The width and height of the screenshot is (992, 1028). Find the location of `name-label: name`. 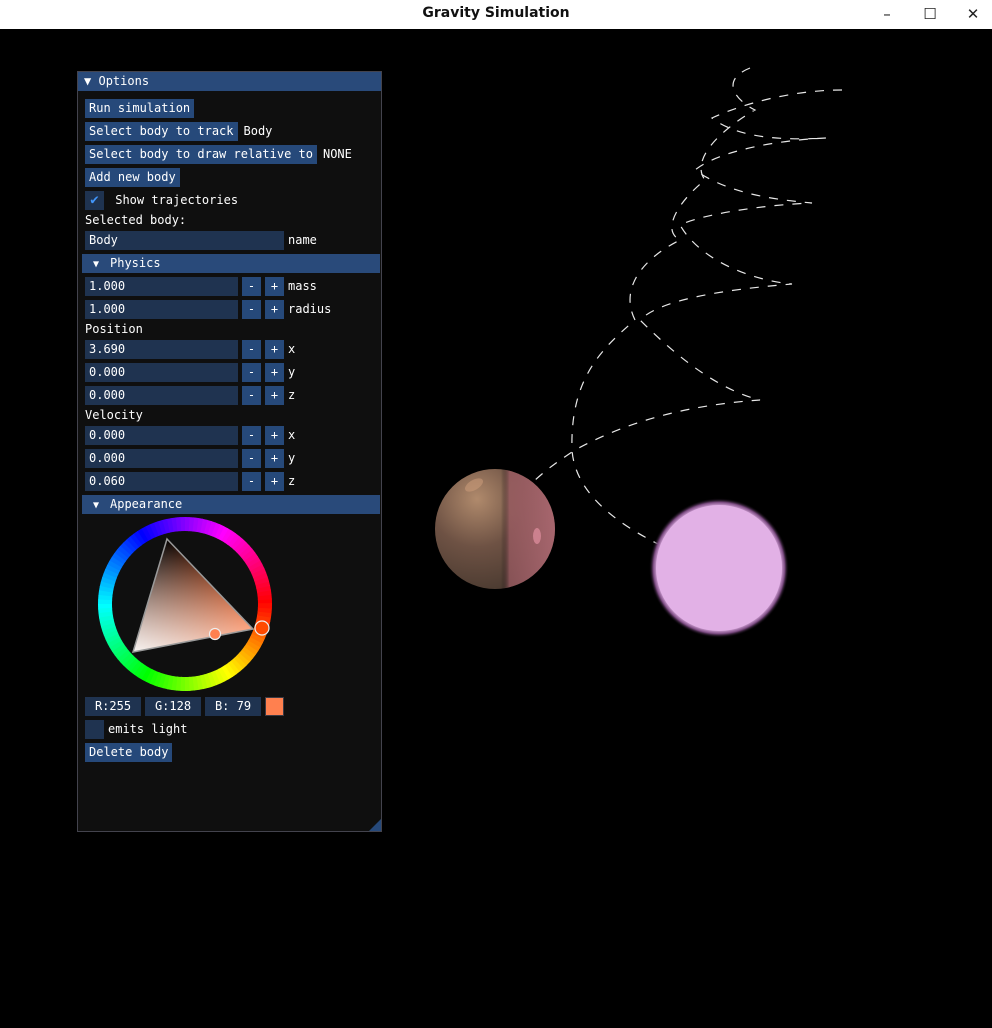

name-label: name is located at coordinates (302, 240).